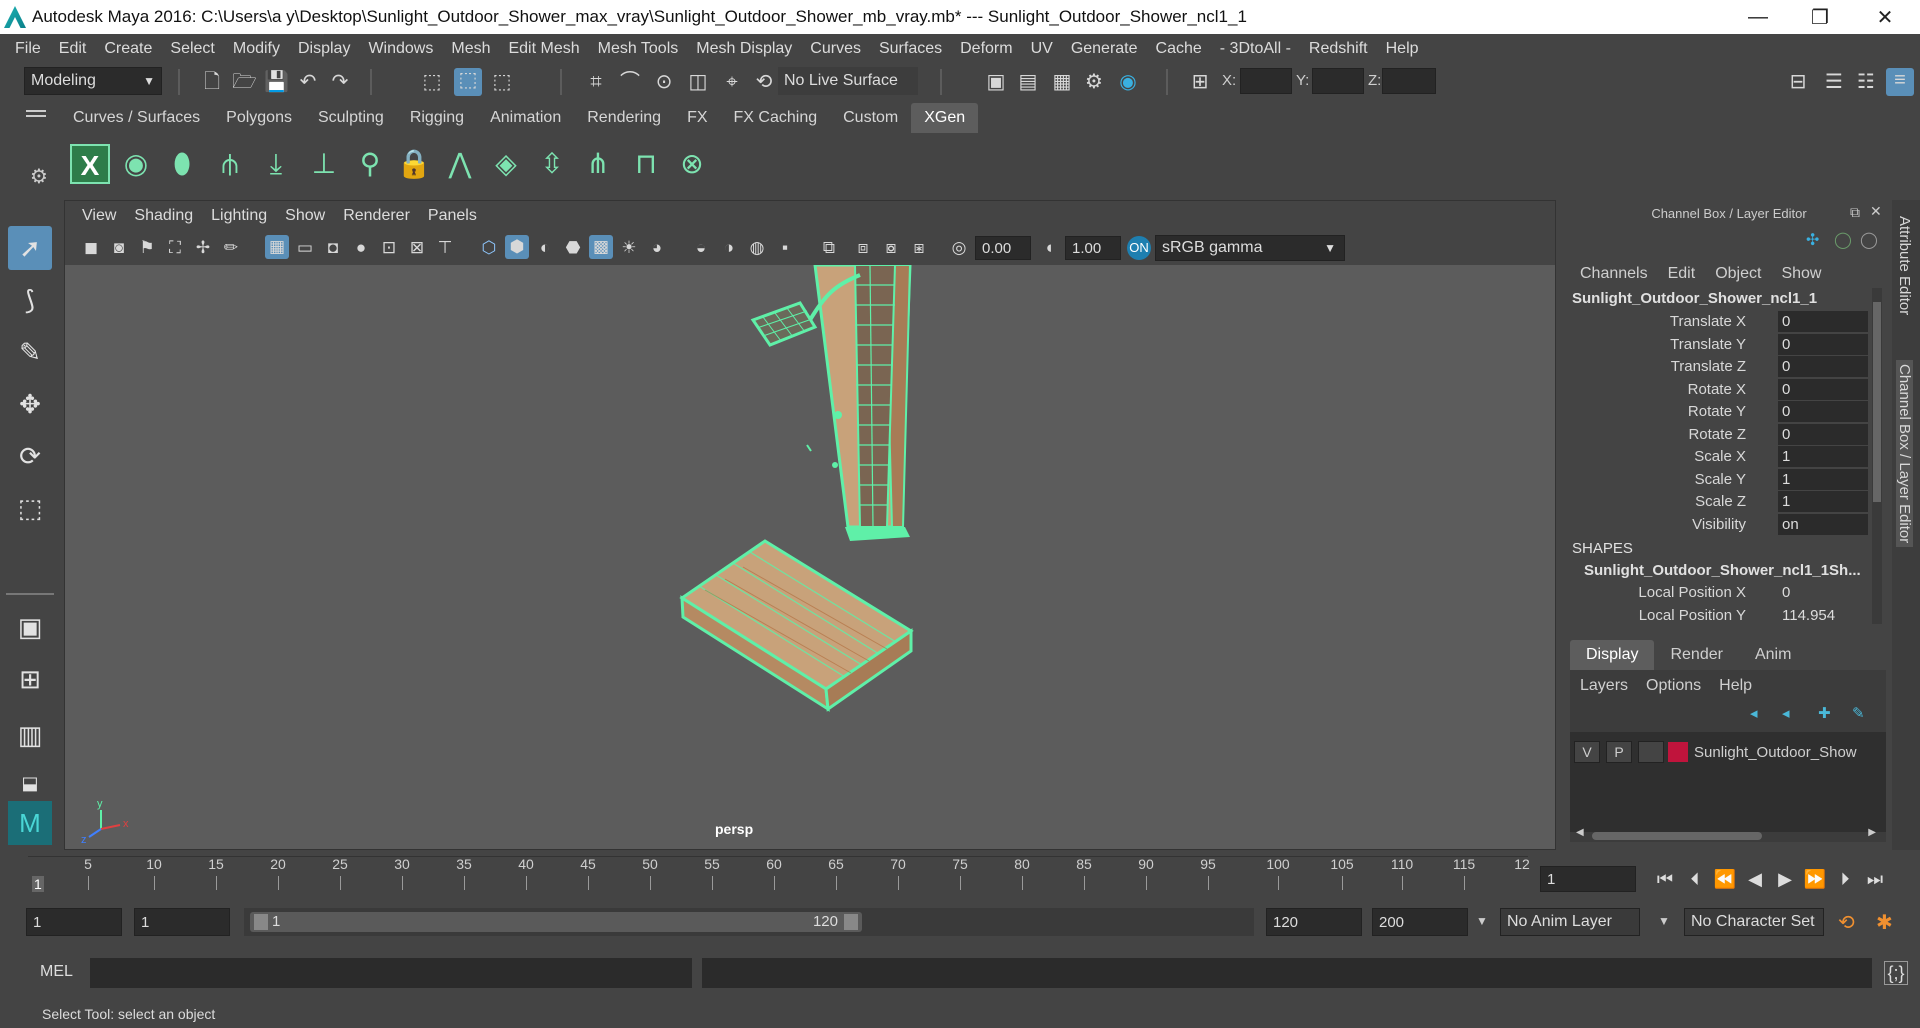  I want to click on layer-menu-layers: Layers, so click(1604, 686).